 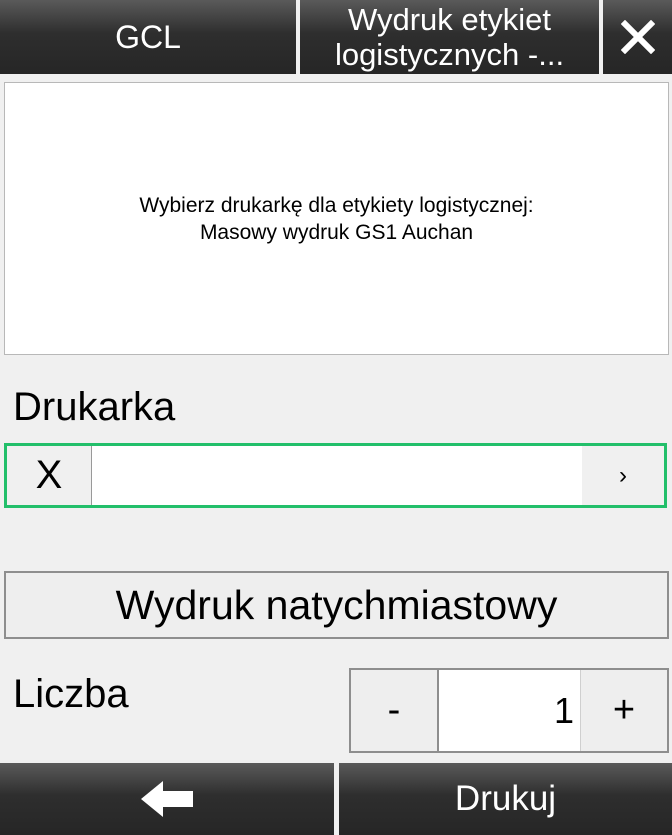 I want to click on close-button, so click(x=637, y=37).